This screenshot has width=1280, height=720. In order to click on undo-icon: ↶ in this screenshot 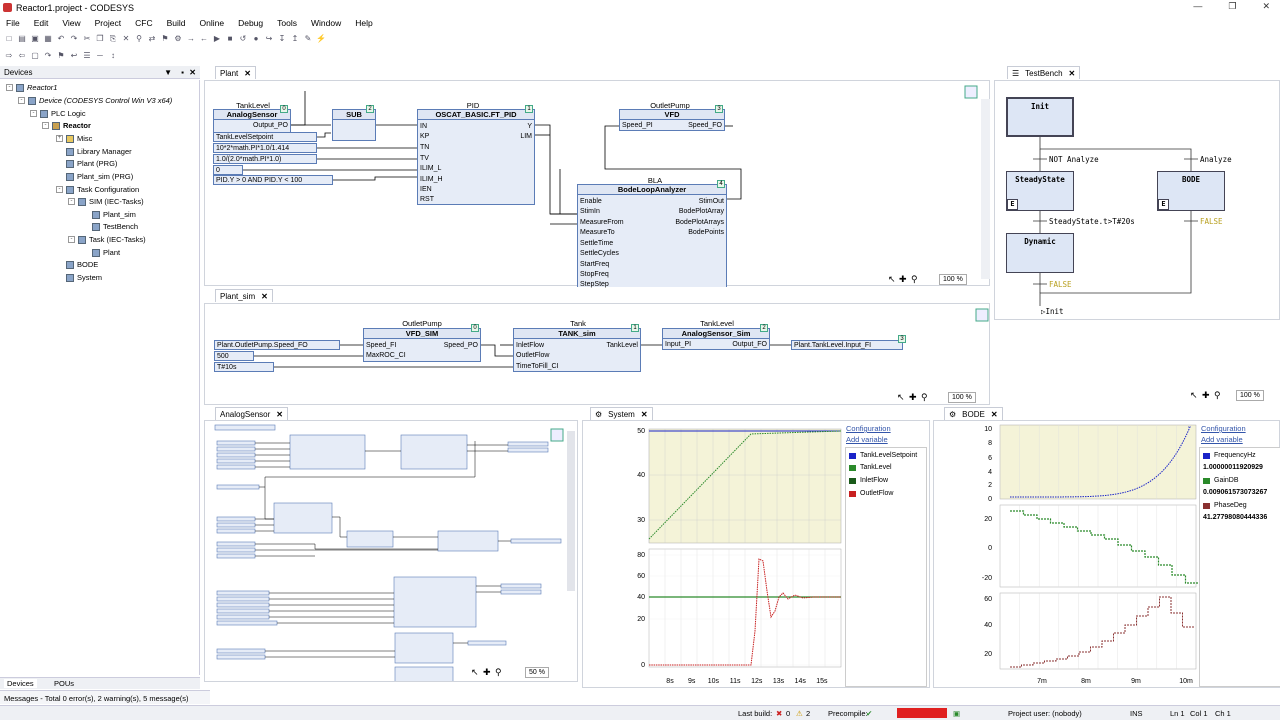, I will do `click(61, 39)`.